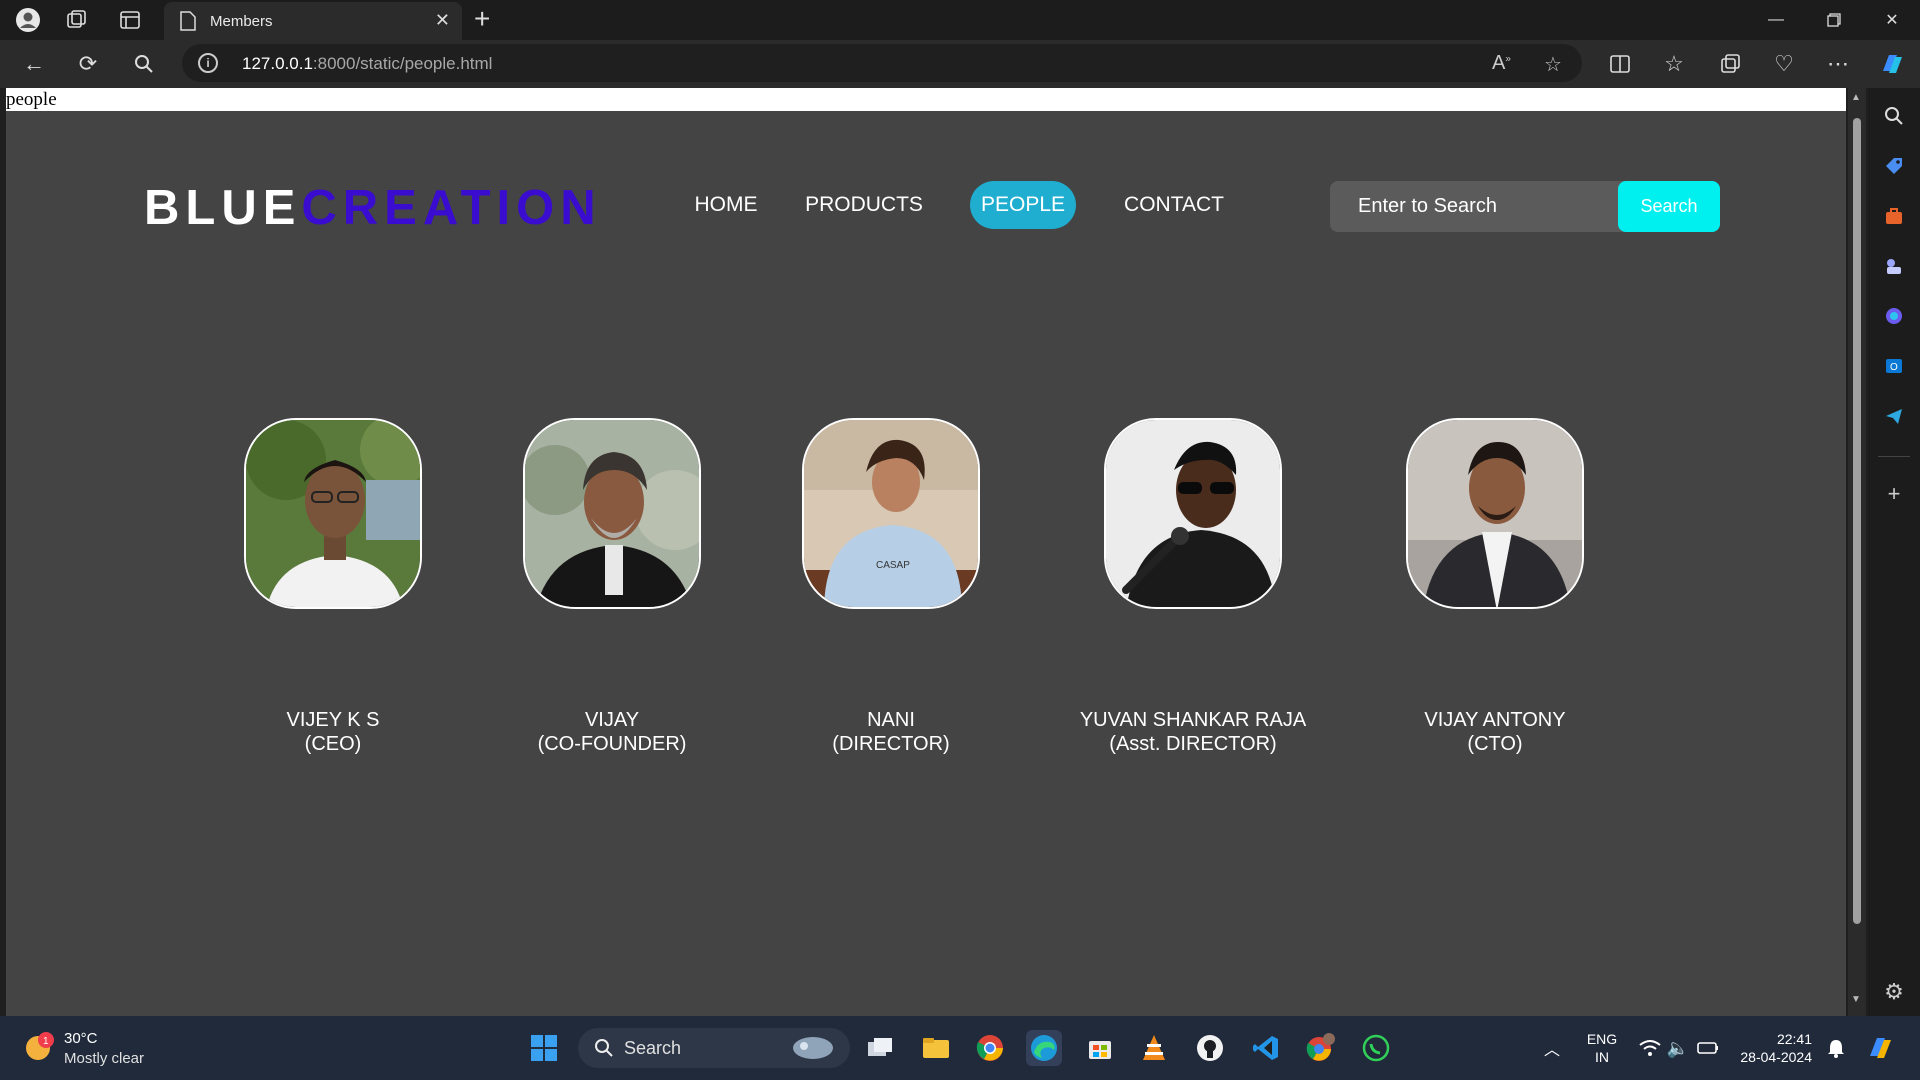 The image size is (1920, 1080). I want to click on favorite-star-icon: ☆, so click(1553, 64).